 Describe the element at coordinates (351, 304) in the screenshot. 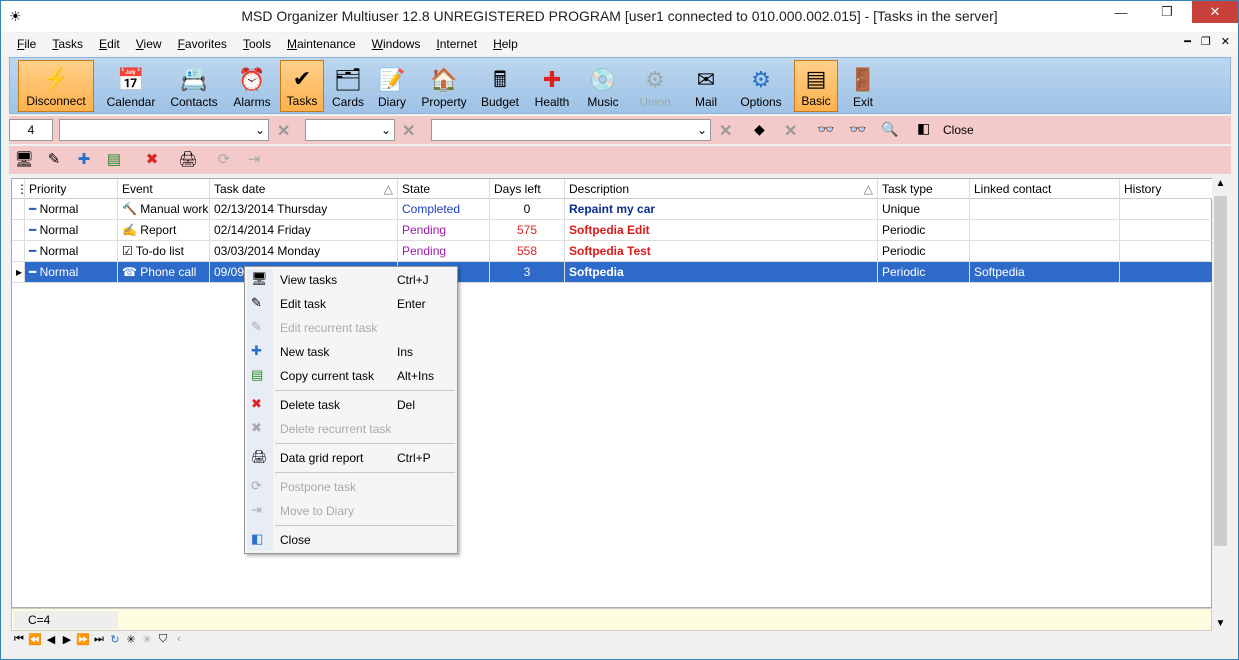

I see `menu-item-edit-task: ✎ Edit task Enter` at that location.